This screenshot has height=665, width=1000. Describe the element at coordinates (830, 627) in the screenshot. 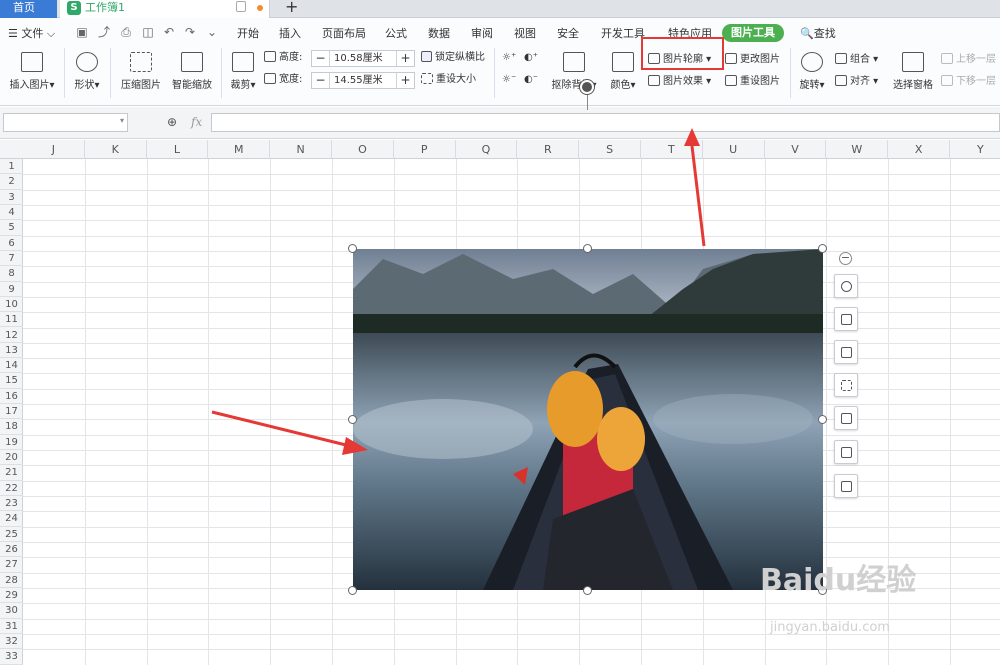

I see `baidu-watermark-url: jingyan.baidu.com` at that location.